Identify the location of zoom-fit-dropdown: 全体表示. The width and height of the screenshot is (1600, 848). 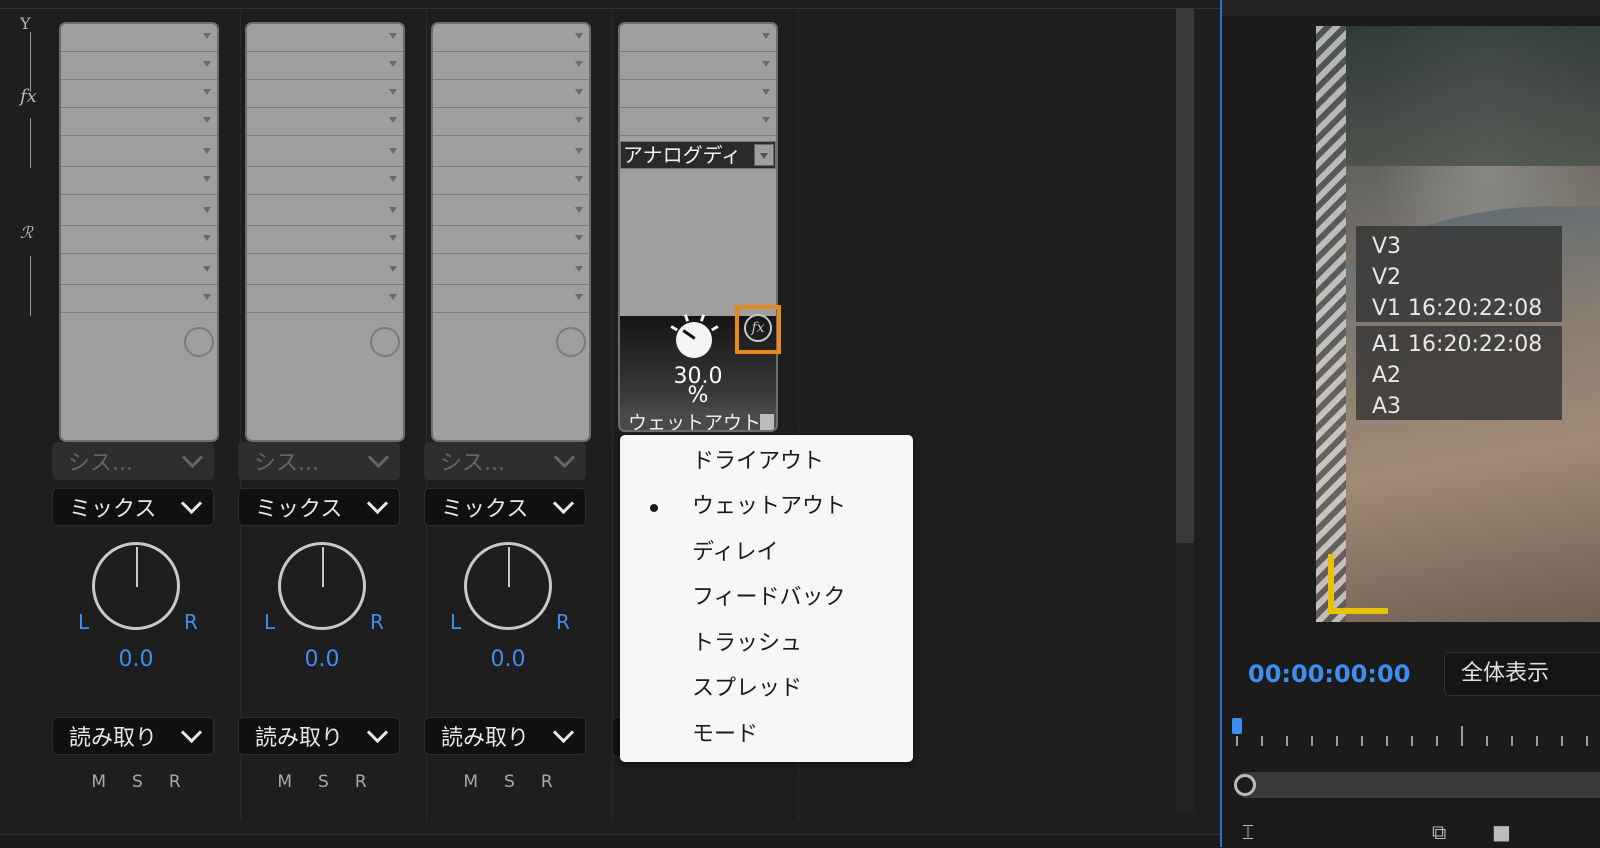
(1522, 674).